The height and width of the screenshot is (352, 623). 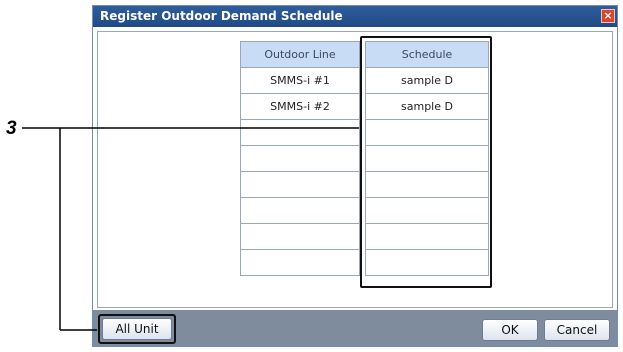 I want to click on outdoor-line-table: Outdoor Line SMMS-i #1 SMMS-i #2, so click(x=300, y=158).